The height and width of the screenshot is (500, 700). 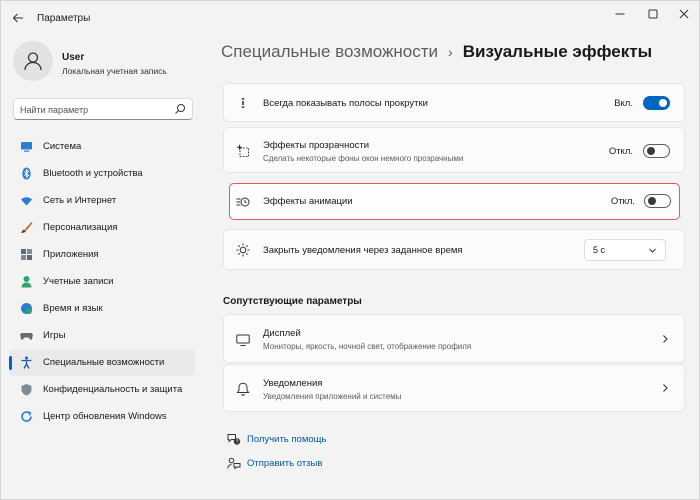 I want to click on arrow-left-icon, so click(x=17, y=18).